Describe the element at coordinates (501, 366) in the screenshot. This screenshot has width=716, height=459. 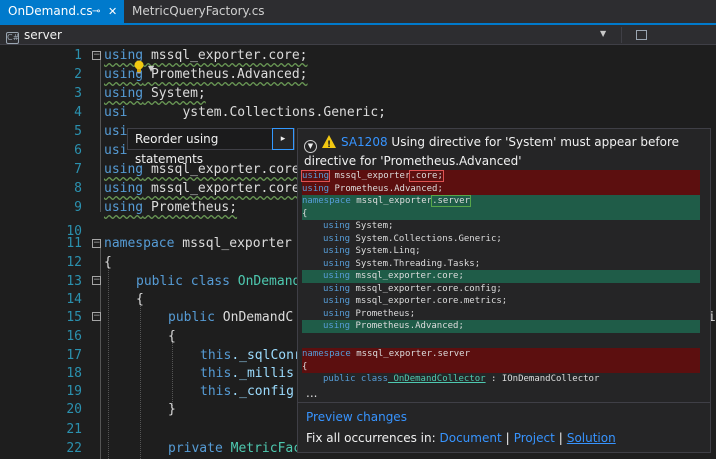
I see `diff-line-removed: {` at that location.